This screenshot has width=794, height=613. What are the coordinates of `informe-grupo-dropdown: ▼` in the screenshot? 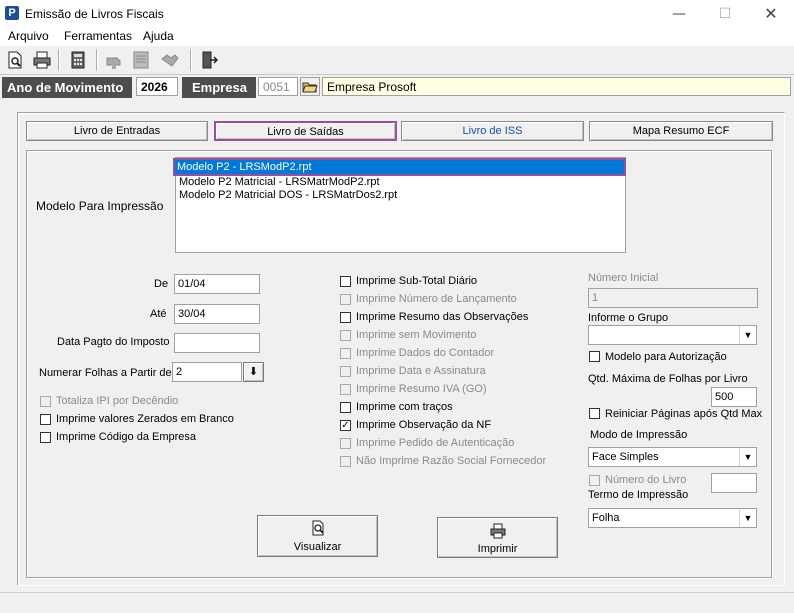 It's located at (672, 335).